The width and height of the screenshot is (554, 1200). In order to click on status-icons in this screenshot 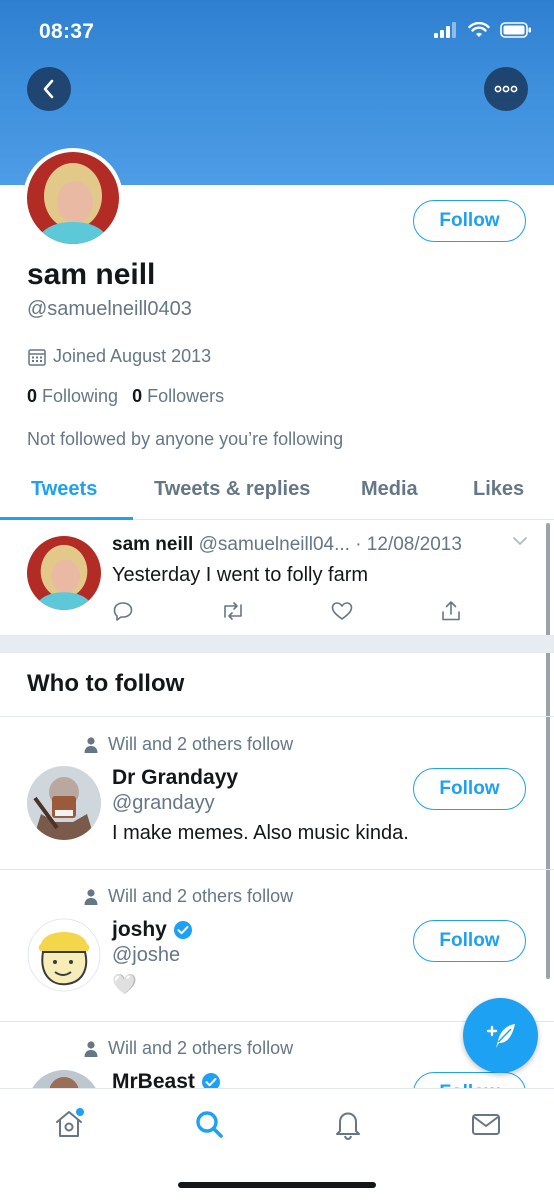, I will do `click(483, 30)`.